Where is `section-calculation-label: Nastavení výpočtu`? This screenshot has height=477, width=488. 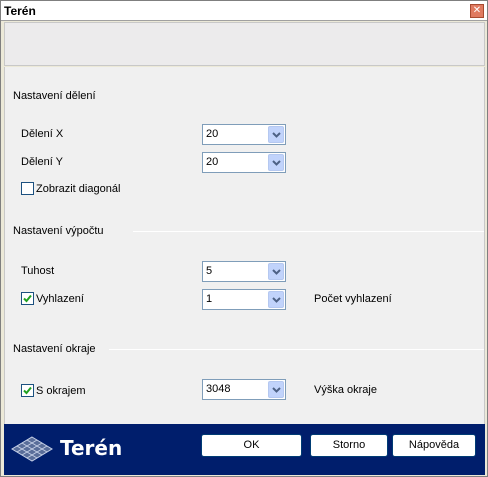 section-calculation-label: Nastavení výpočtu is located at coordinates (58, 231).